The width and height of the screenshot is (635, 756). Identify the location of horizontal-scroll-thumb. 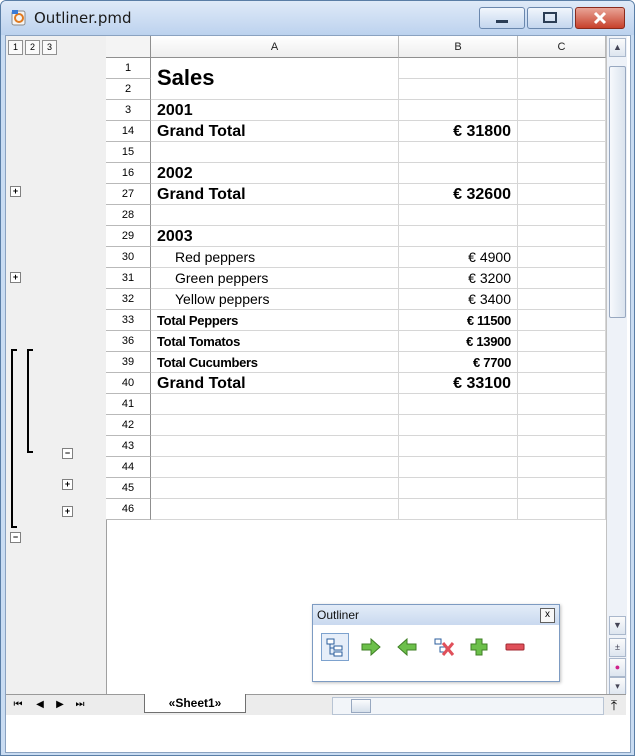
(361, 706).